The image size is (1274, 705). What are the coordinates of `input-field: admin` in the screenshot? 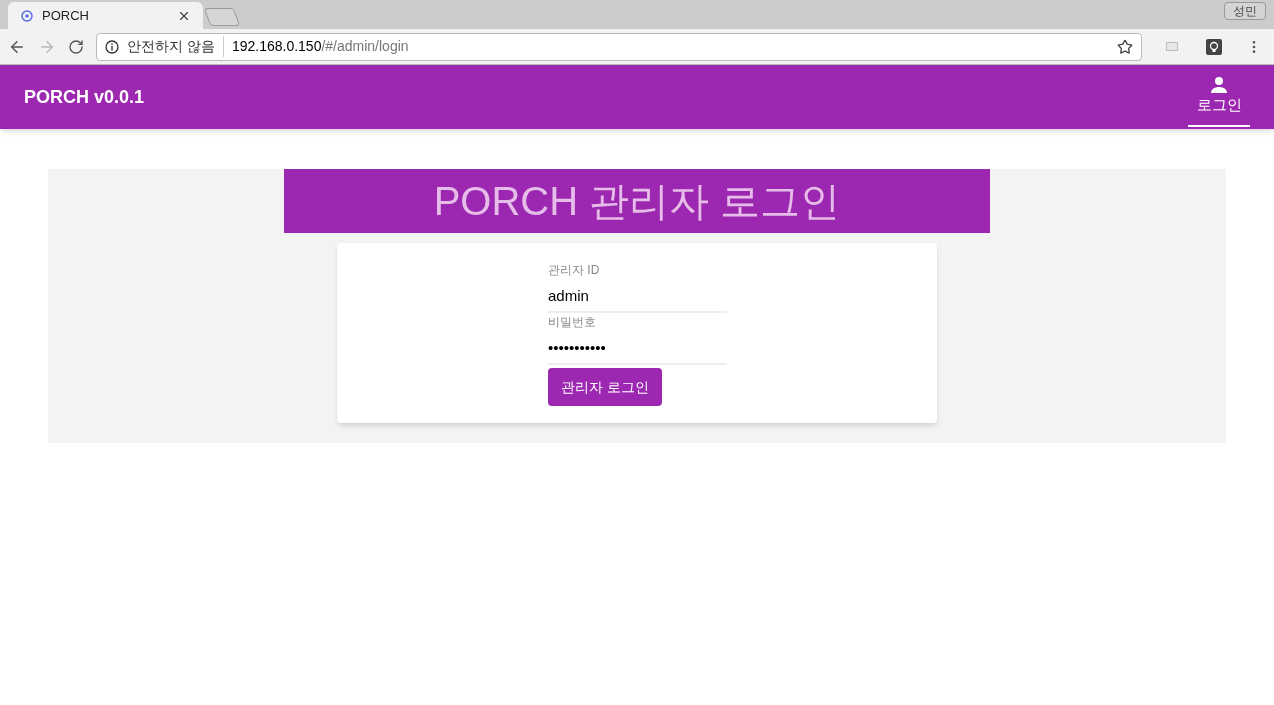 It's located at (637, 296).